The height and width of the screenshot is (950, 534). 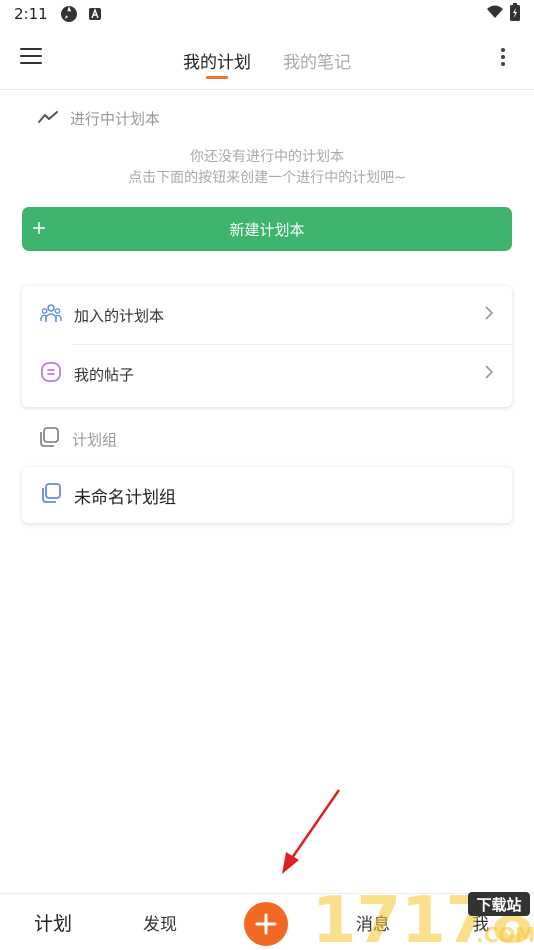 What do you see at coordinates (267, 374) in the screenshot?
I see `my-posts-item: 我的帖子` at bounding box center [267, 374].